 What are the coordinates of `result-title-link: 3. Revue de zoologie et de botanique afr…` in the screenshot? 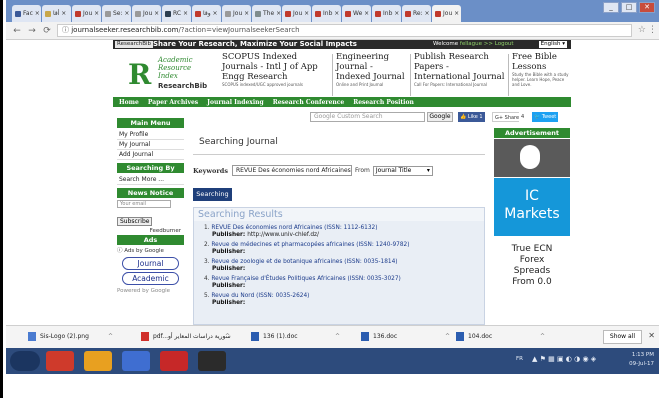 It's located at (344, 262).